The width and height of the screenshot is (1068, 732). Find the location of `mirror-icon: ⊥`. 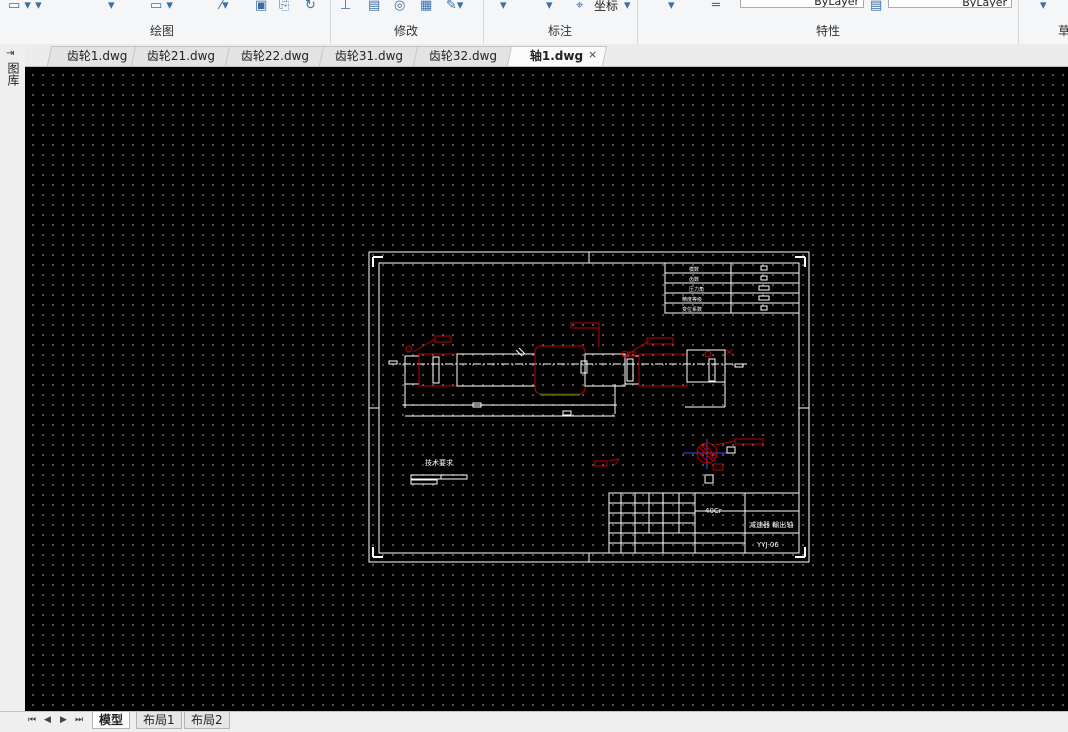

mirror-icon: ⊥ is located at coordinates (345, 6).